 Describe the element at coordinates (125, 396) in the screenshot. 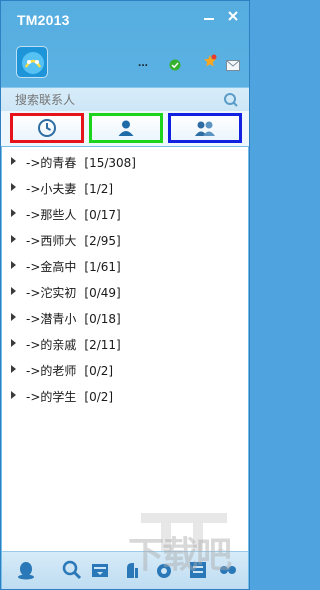

I see `list-item: ->的学生 [0/2]` at that location.